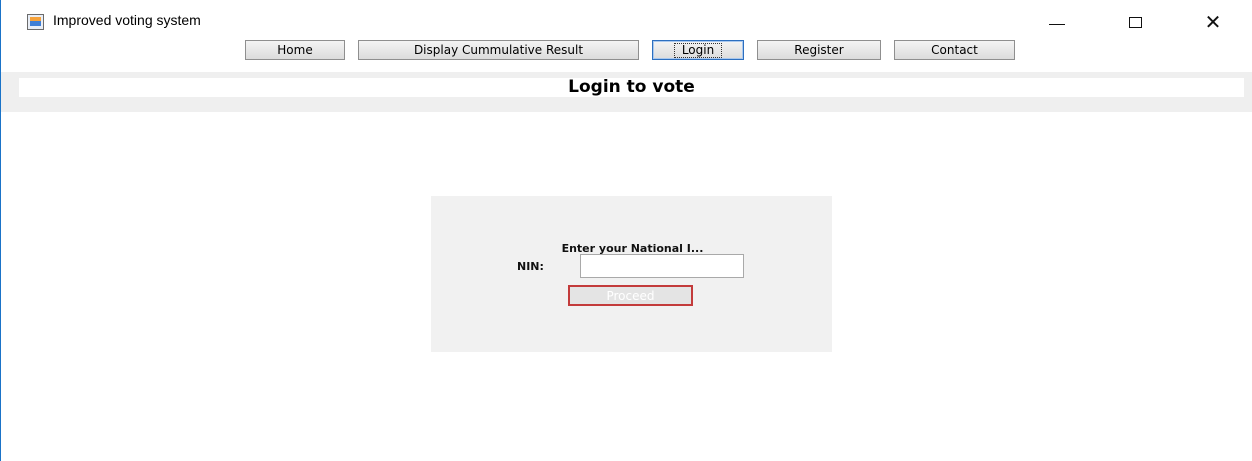  What do you see at coordinates (631, 87) in the screenshot?
I see `page-title: Login to vote` at bounding box center [631, 87].